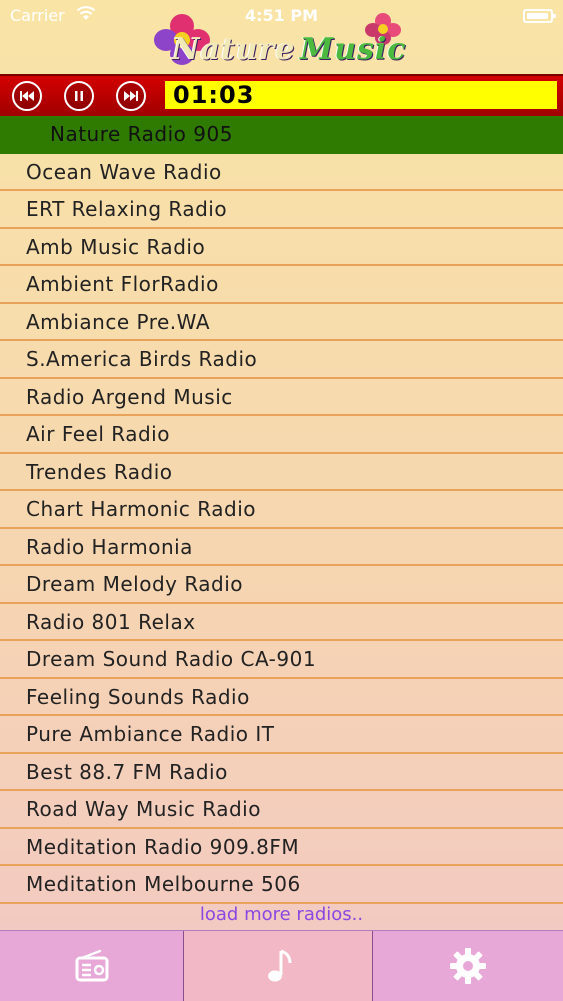 The image size is (563, 1001). Describe the element at coordinates (353, 49) in the screenshot. I see `logo-word-music: Music` at that location.